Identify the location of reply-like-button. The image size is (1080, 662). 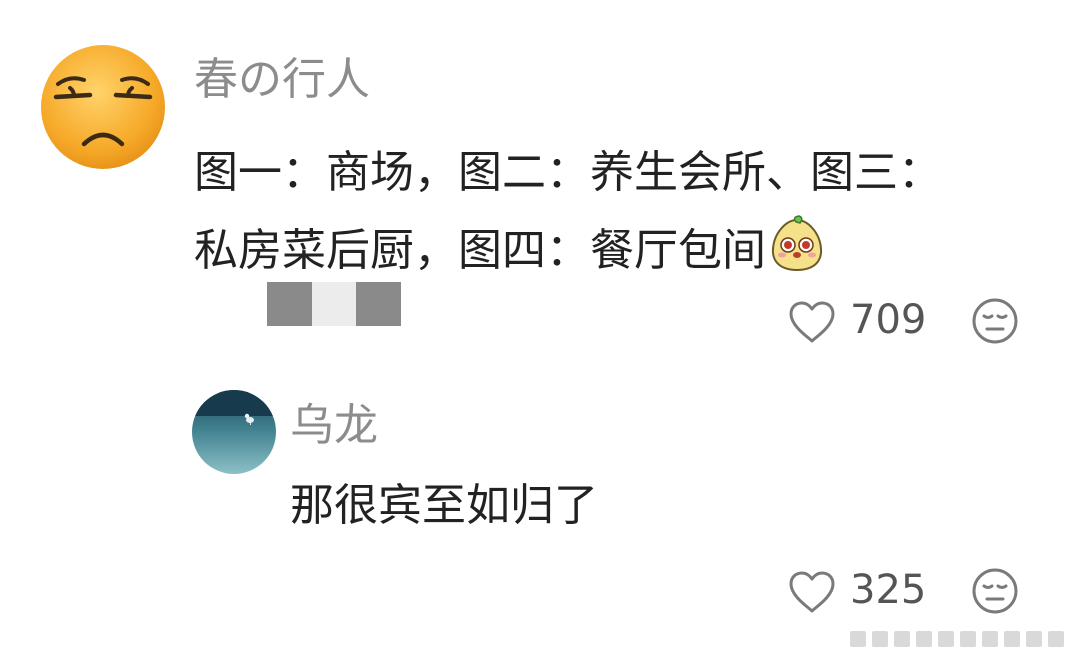
(812, 594).